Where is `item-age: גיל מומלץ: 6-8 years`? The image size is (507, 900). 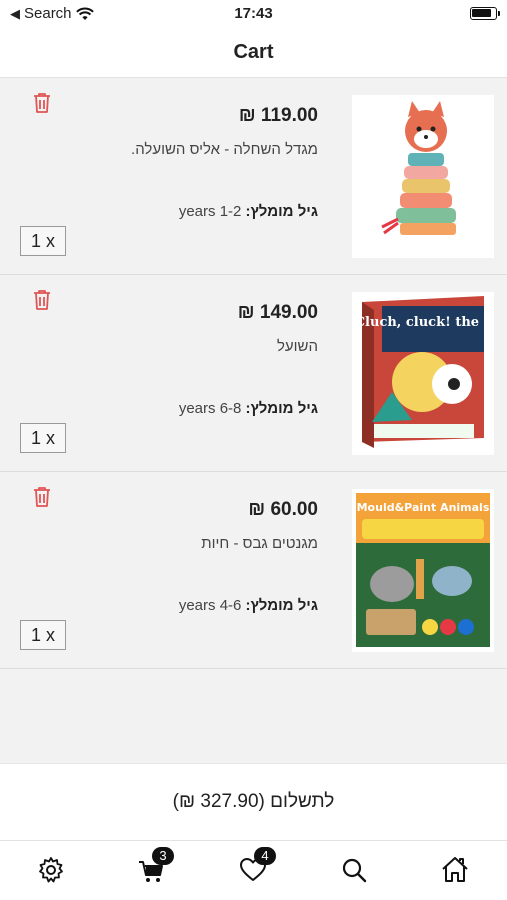 item-age: גיל מומלץ: 6-8 years is located at coordinates (248, 408).